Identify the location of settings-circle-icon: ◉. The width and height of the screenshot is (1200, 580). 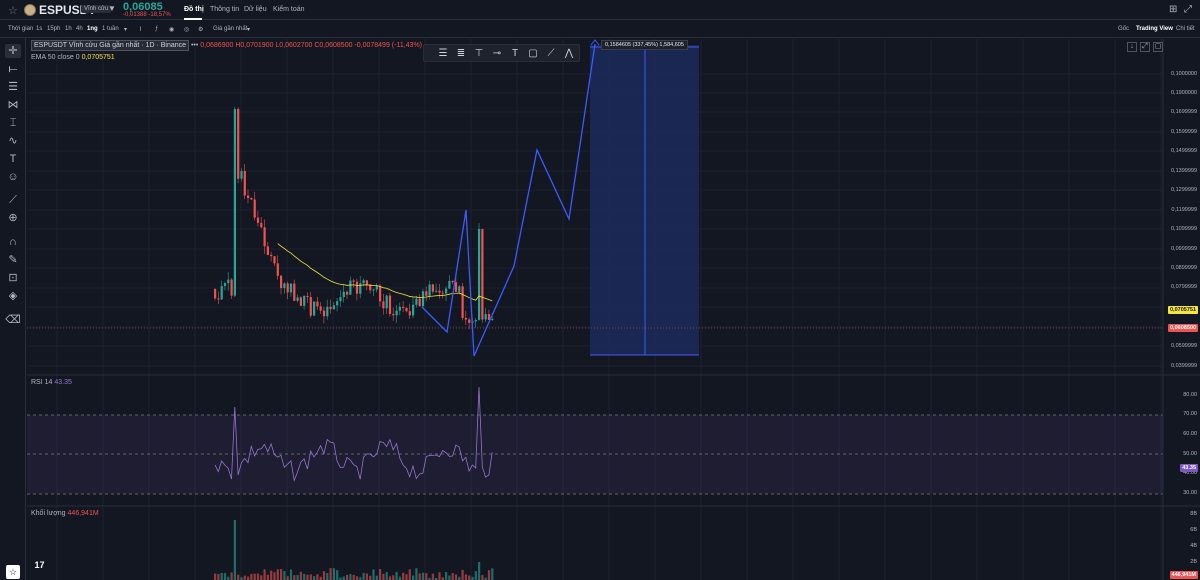
(171, 29).